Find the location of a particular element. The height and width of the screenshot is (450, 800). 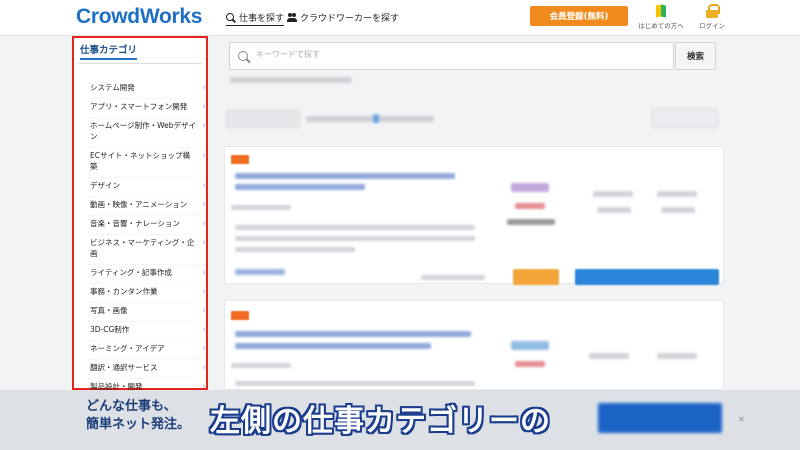

category-item: 音楽・音響・ナレーション › is located at coordinates (147, 225).